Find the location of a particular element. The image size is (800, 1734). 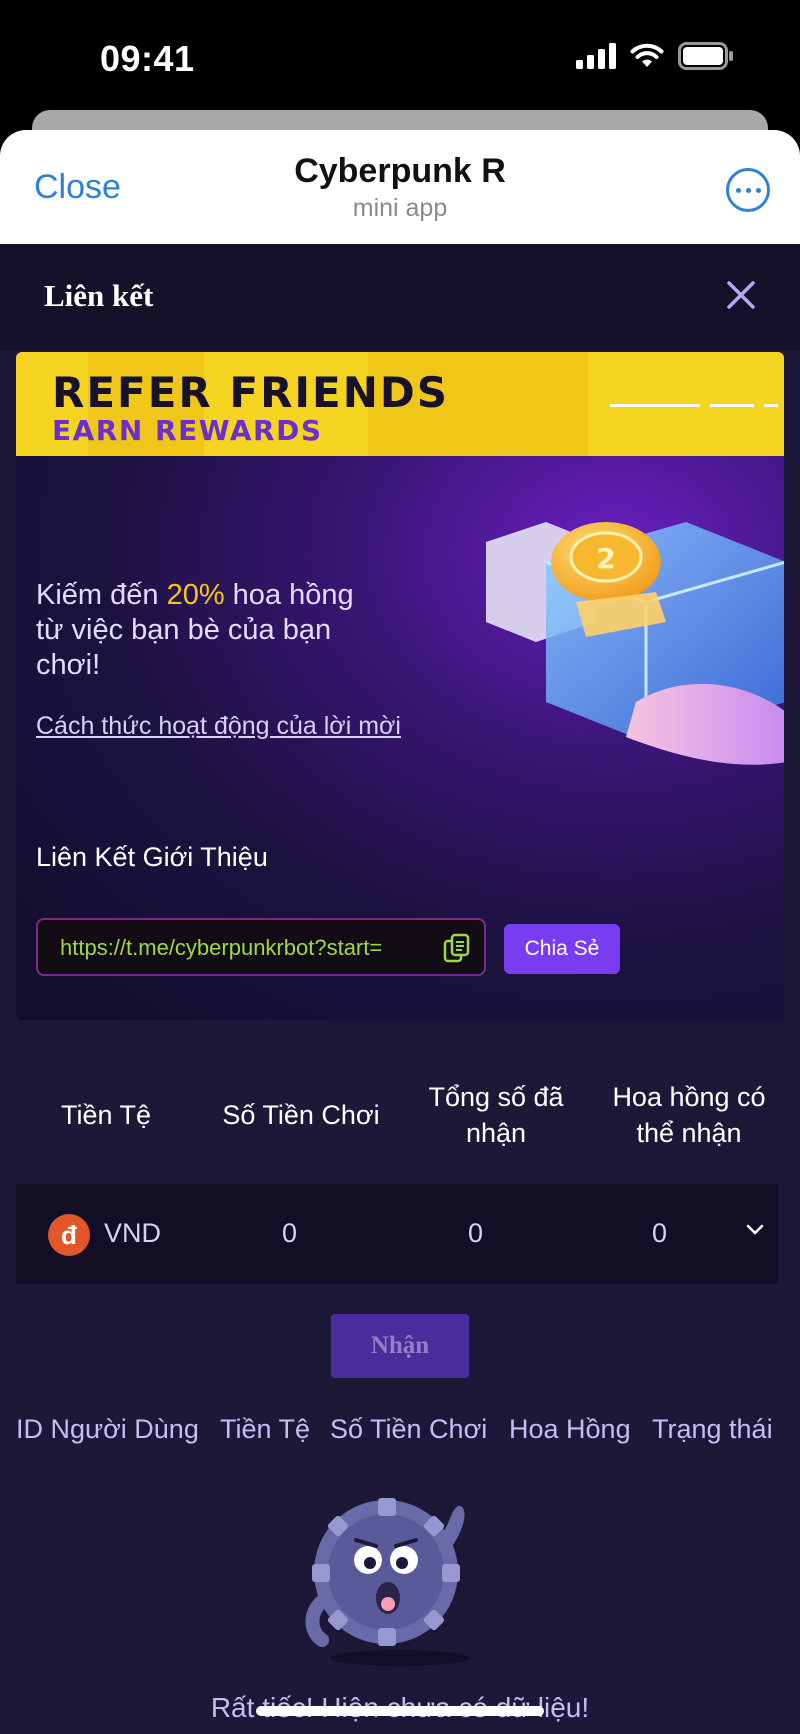

battery-icon is located at coordinates (705, 56).